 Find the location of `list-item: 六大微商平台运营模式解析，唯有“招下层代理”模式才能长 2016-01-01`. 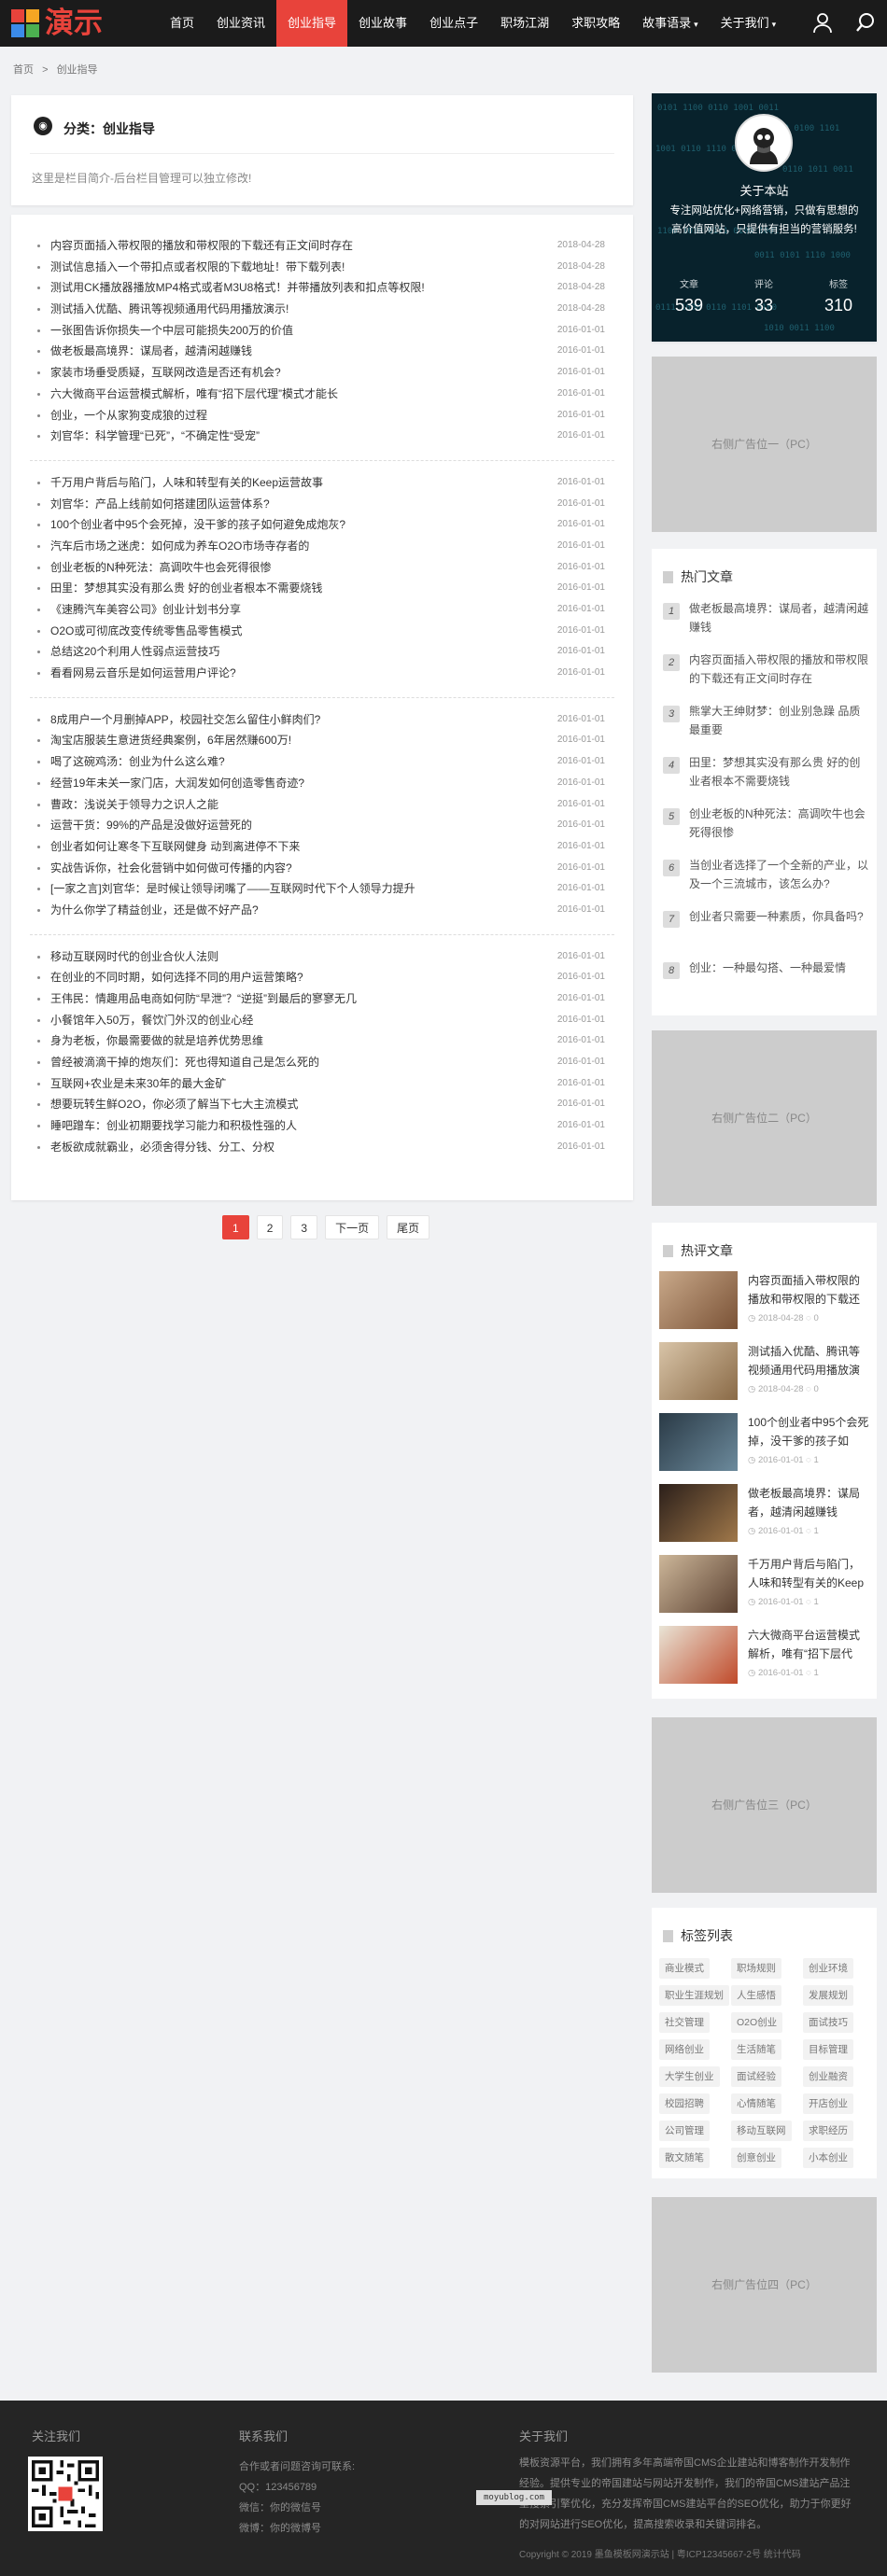

list-item: 六大微商平台运营模式解析，唯有“招下层代理”模式才能长 2016-01-01 is located at coordinates (322, 394).